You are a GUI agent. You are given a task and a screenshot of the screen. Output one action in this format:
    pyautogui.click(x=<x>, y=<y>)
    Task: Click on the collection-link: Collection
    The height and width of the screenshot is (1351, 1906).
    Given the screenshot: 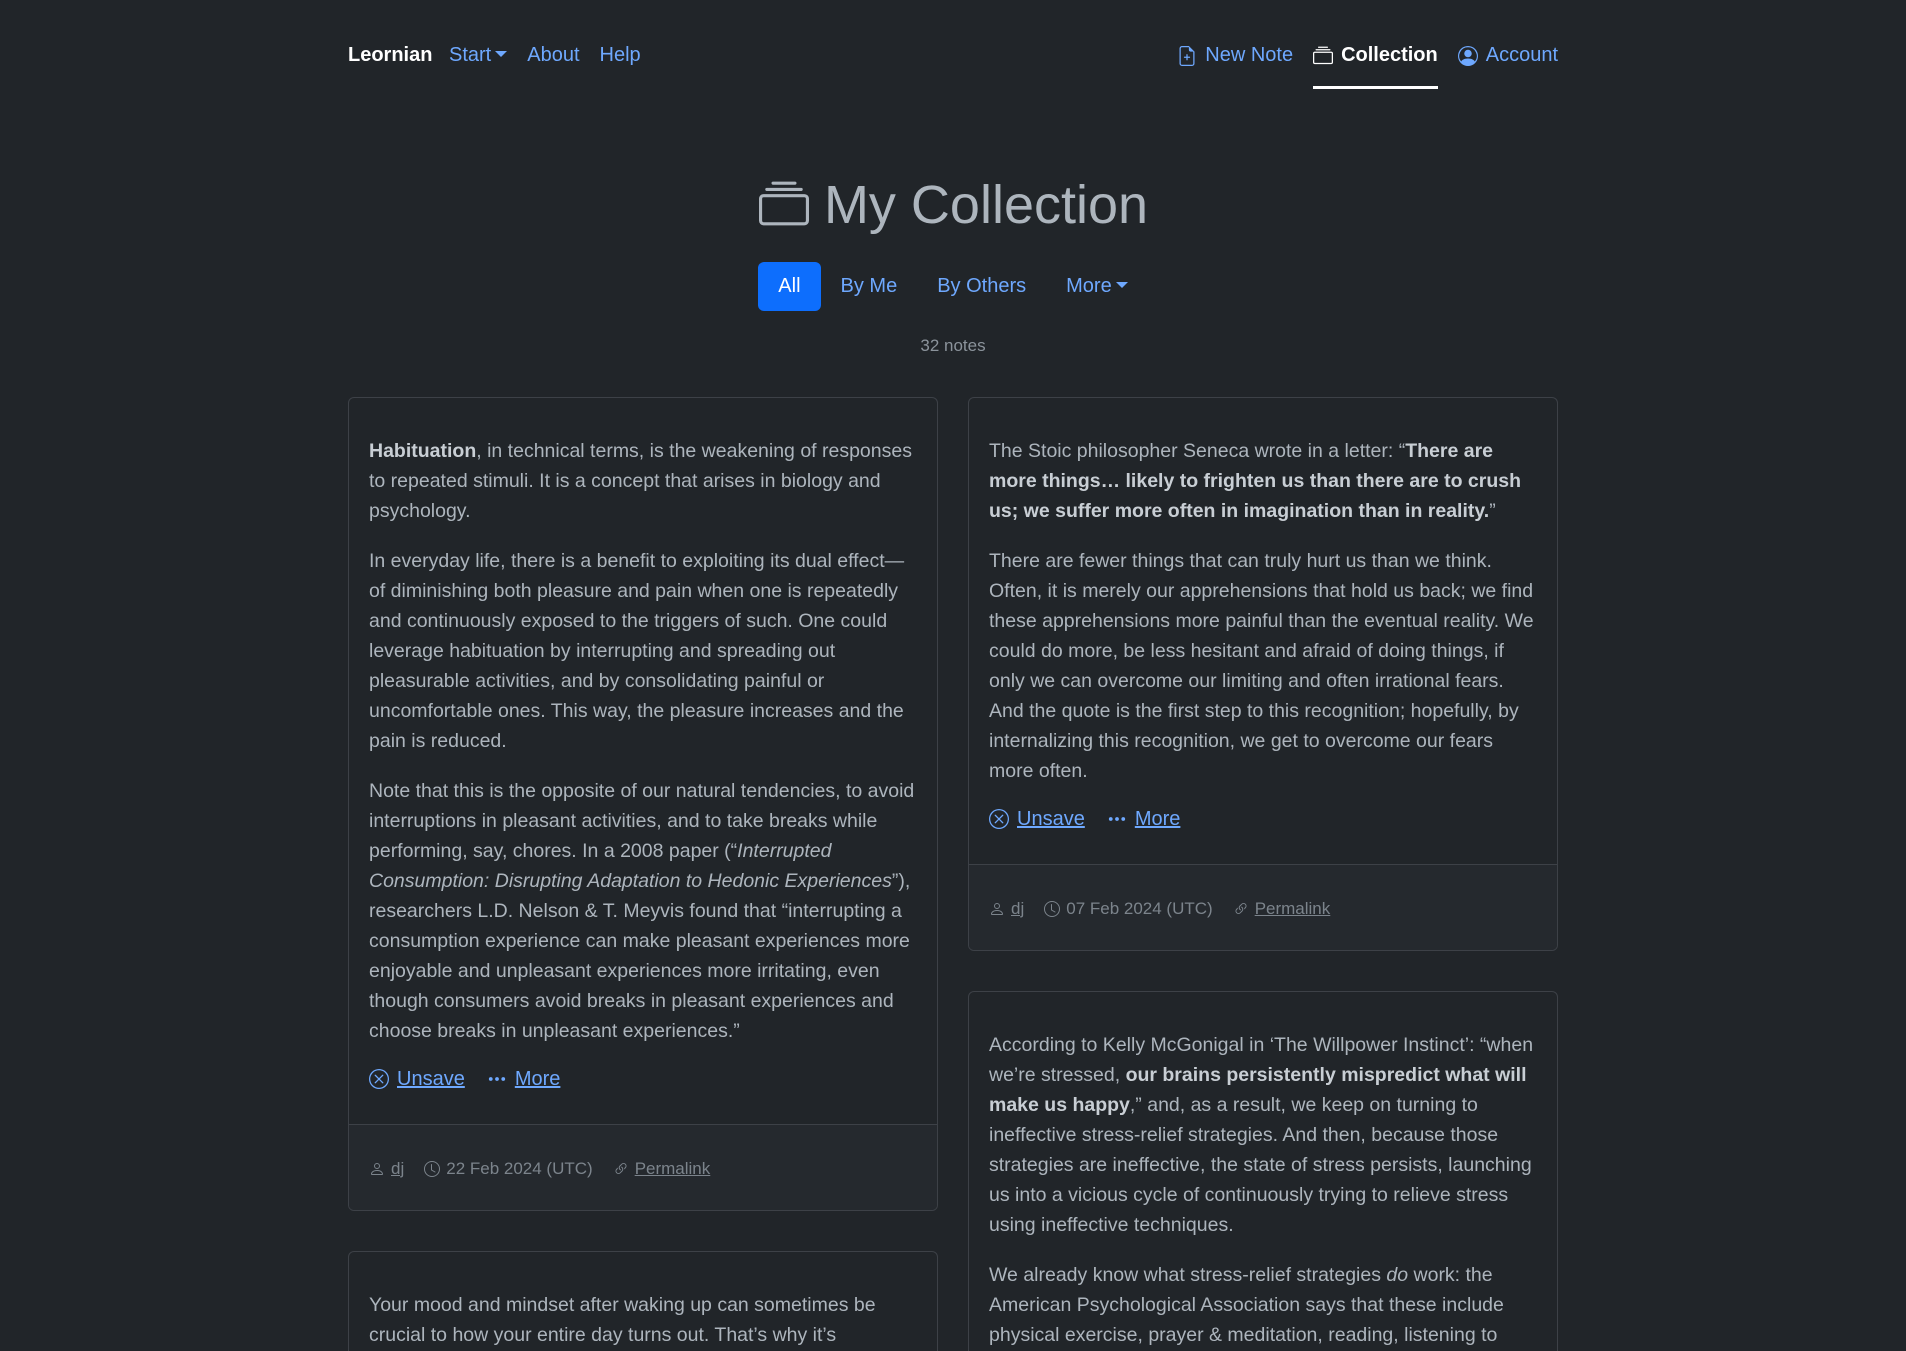 What is the action you would take?
    pyautogui.click(x=1375, y=66)
    